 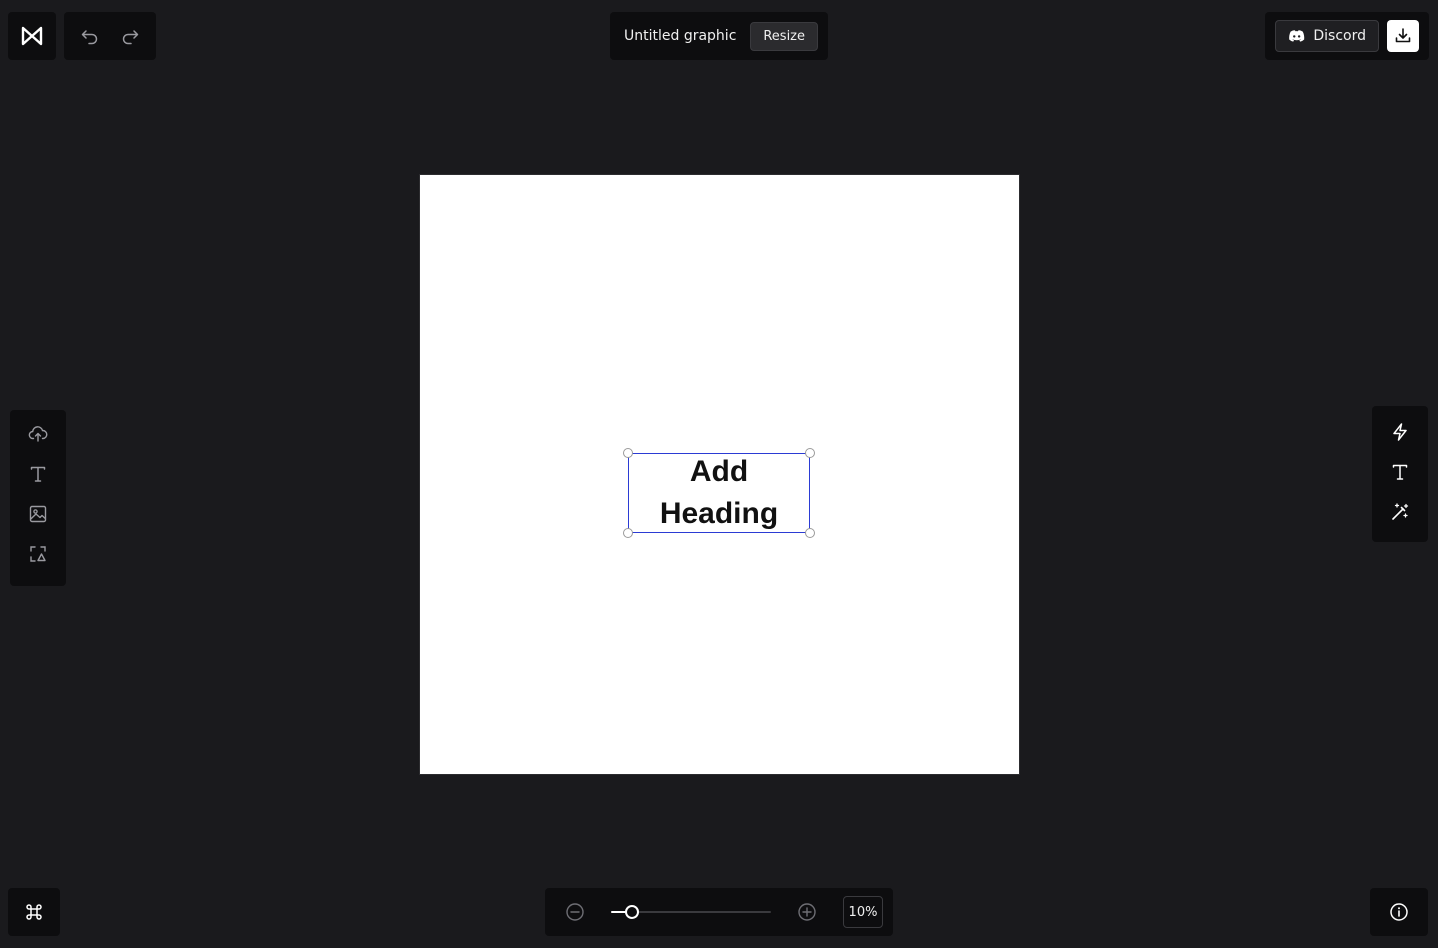 I want to click on right-toolbar, so click(x=1400, y=474).